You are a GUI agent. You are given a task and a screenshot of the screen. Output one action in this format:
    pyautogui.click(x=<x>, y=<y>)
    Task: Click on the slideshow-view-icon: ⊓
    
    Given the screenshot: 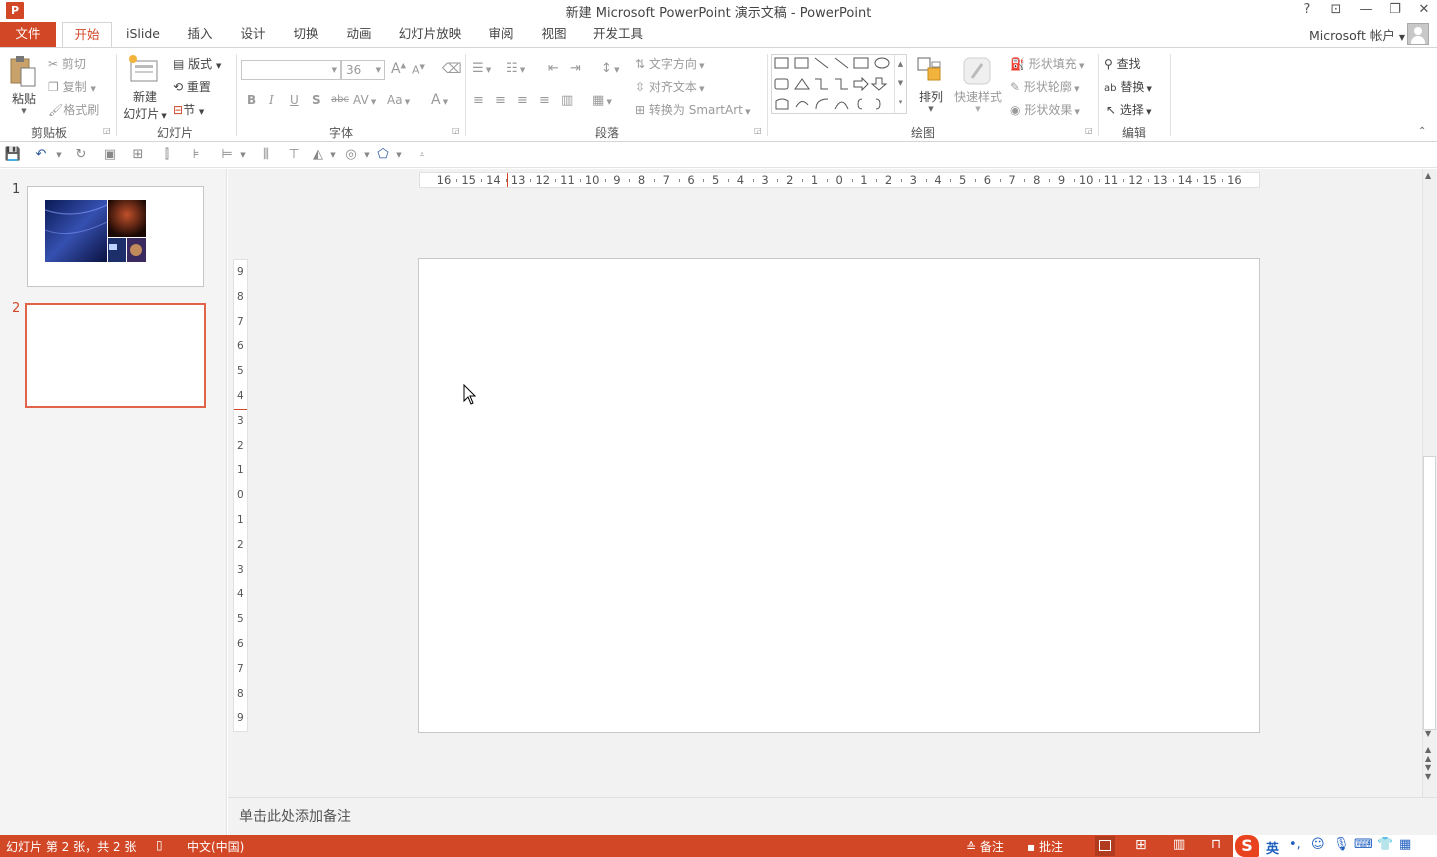 What is the action you would take?
    pyautogui.click(x=1216, y=844)
    